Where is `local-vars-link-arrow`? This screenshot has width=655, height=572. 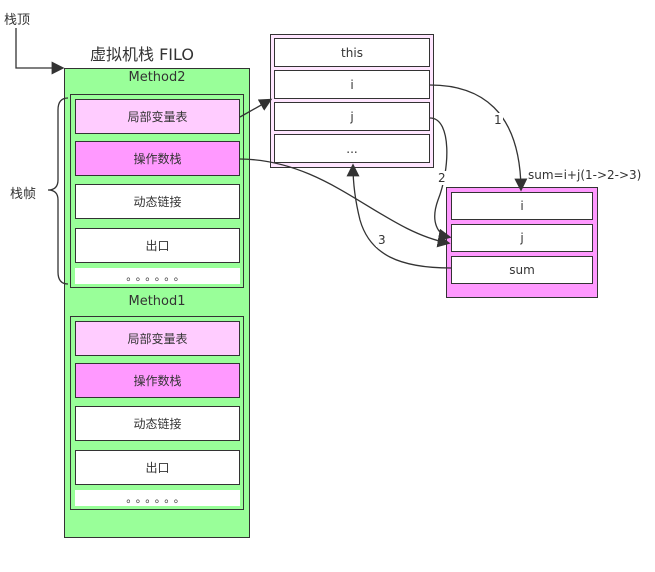
local-vars-link-arrow is located at coordinates (256, 108).